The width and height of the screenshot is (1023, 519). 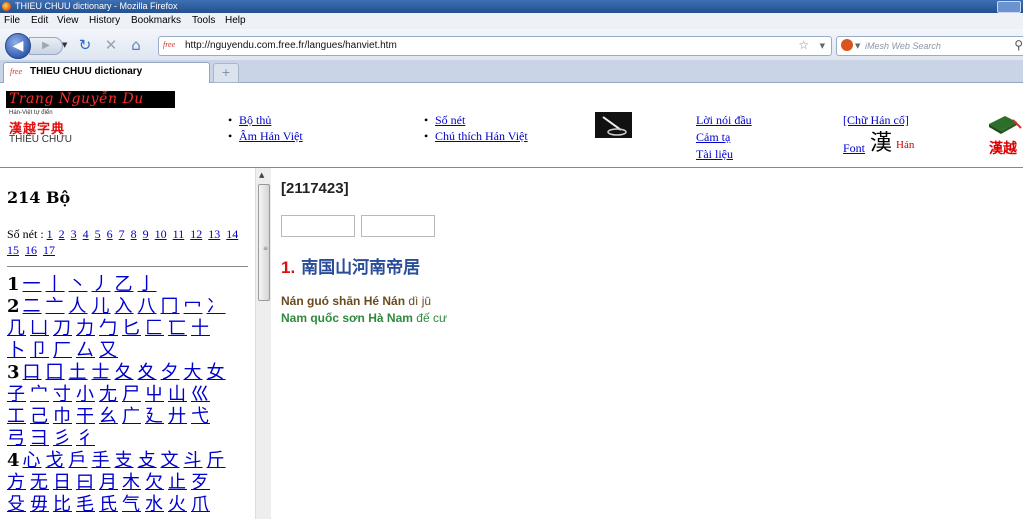 I want to click on radical-link: 廴, so click(x=154, y=416).